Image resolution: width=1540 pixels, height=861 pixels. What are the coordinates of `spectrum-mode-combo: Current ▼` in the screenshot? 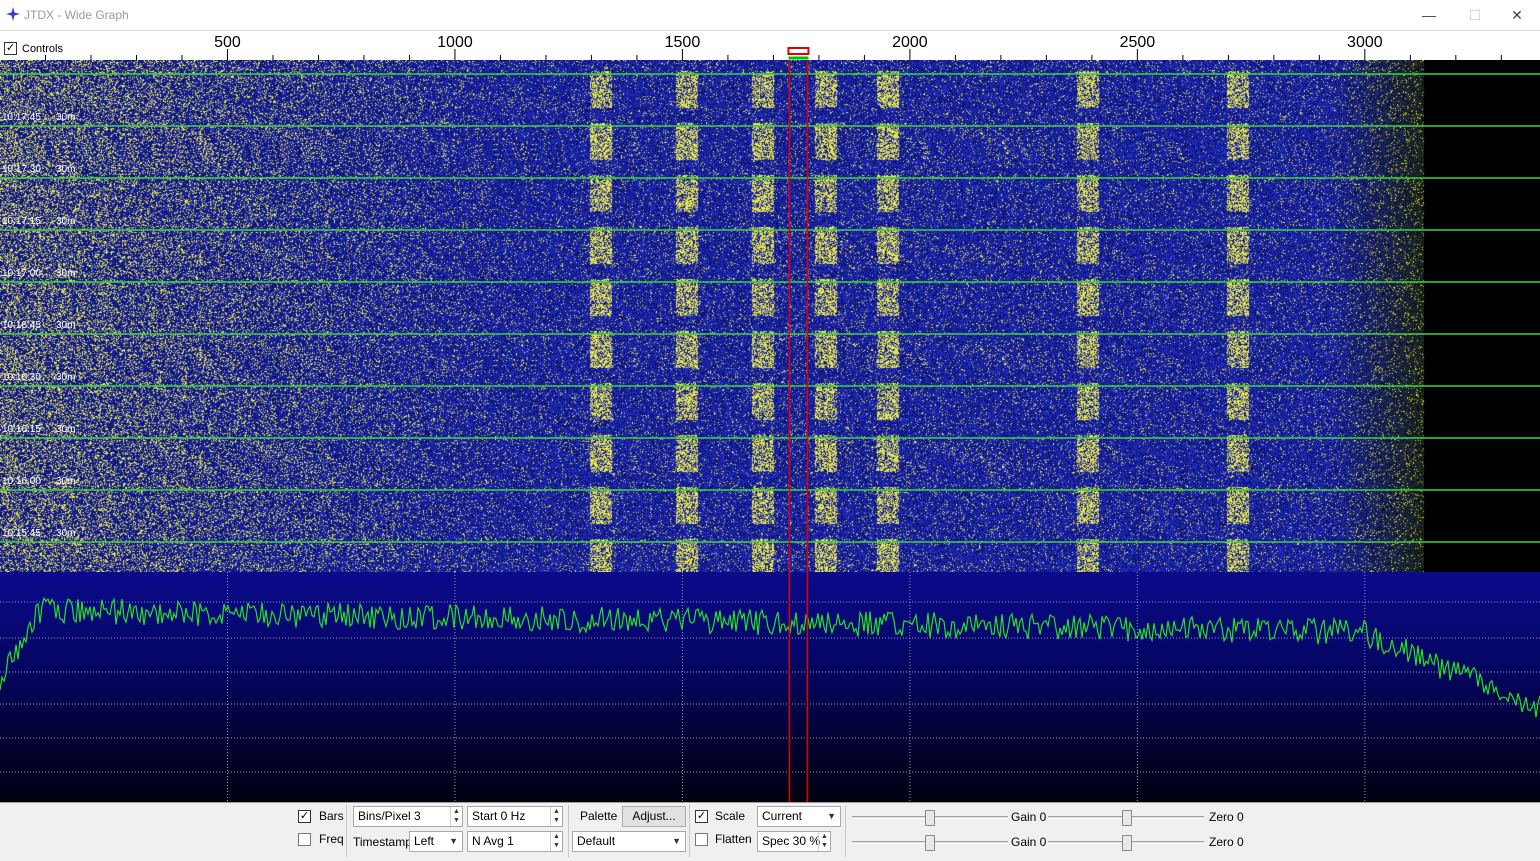 It's located at (799, 816).